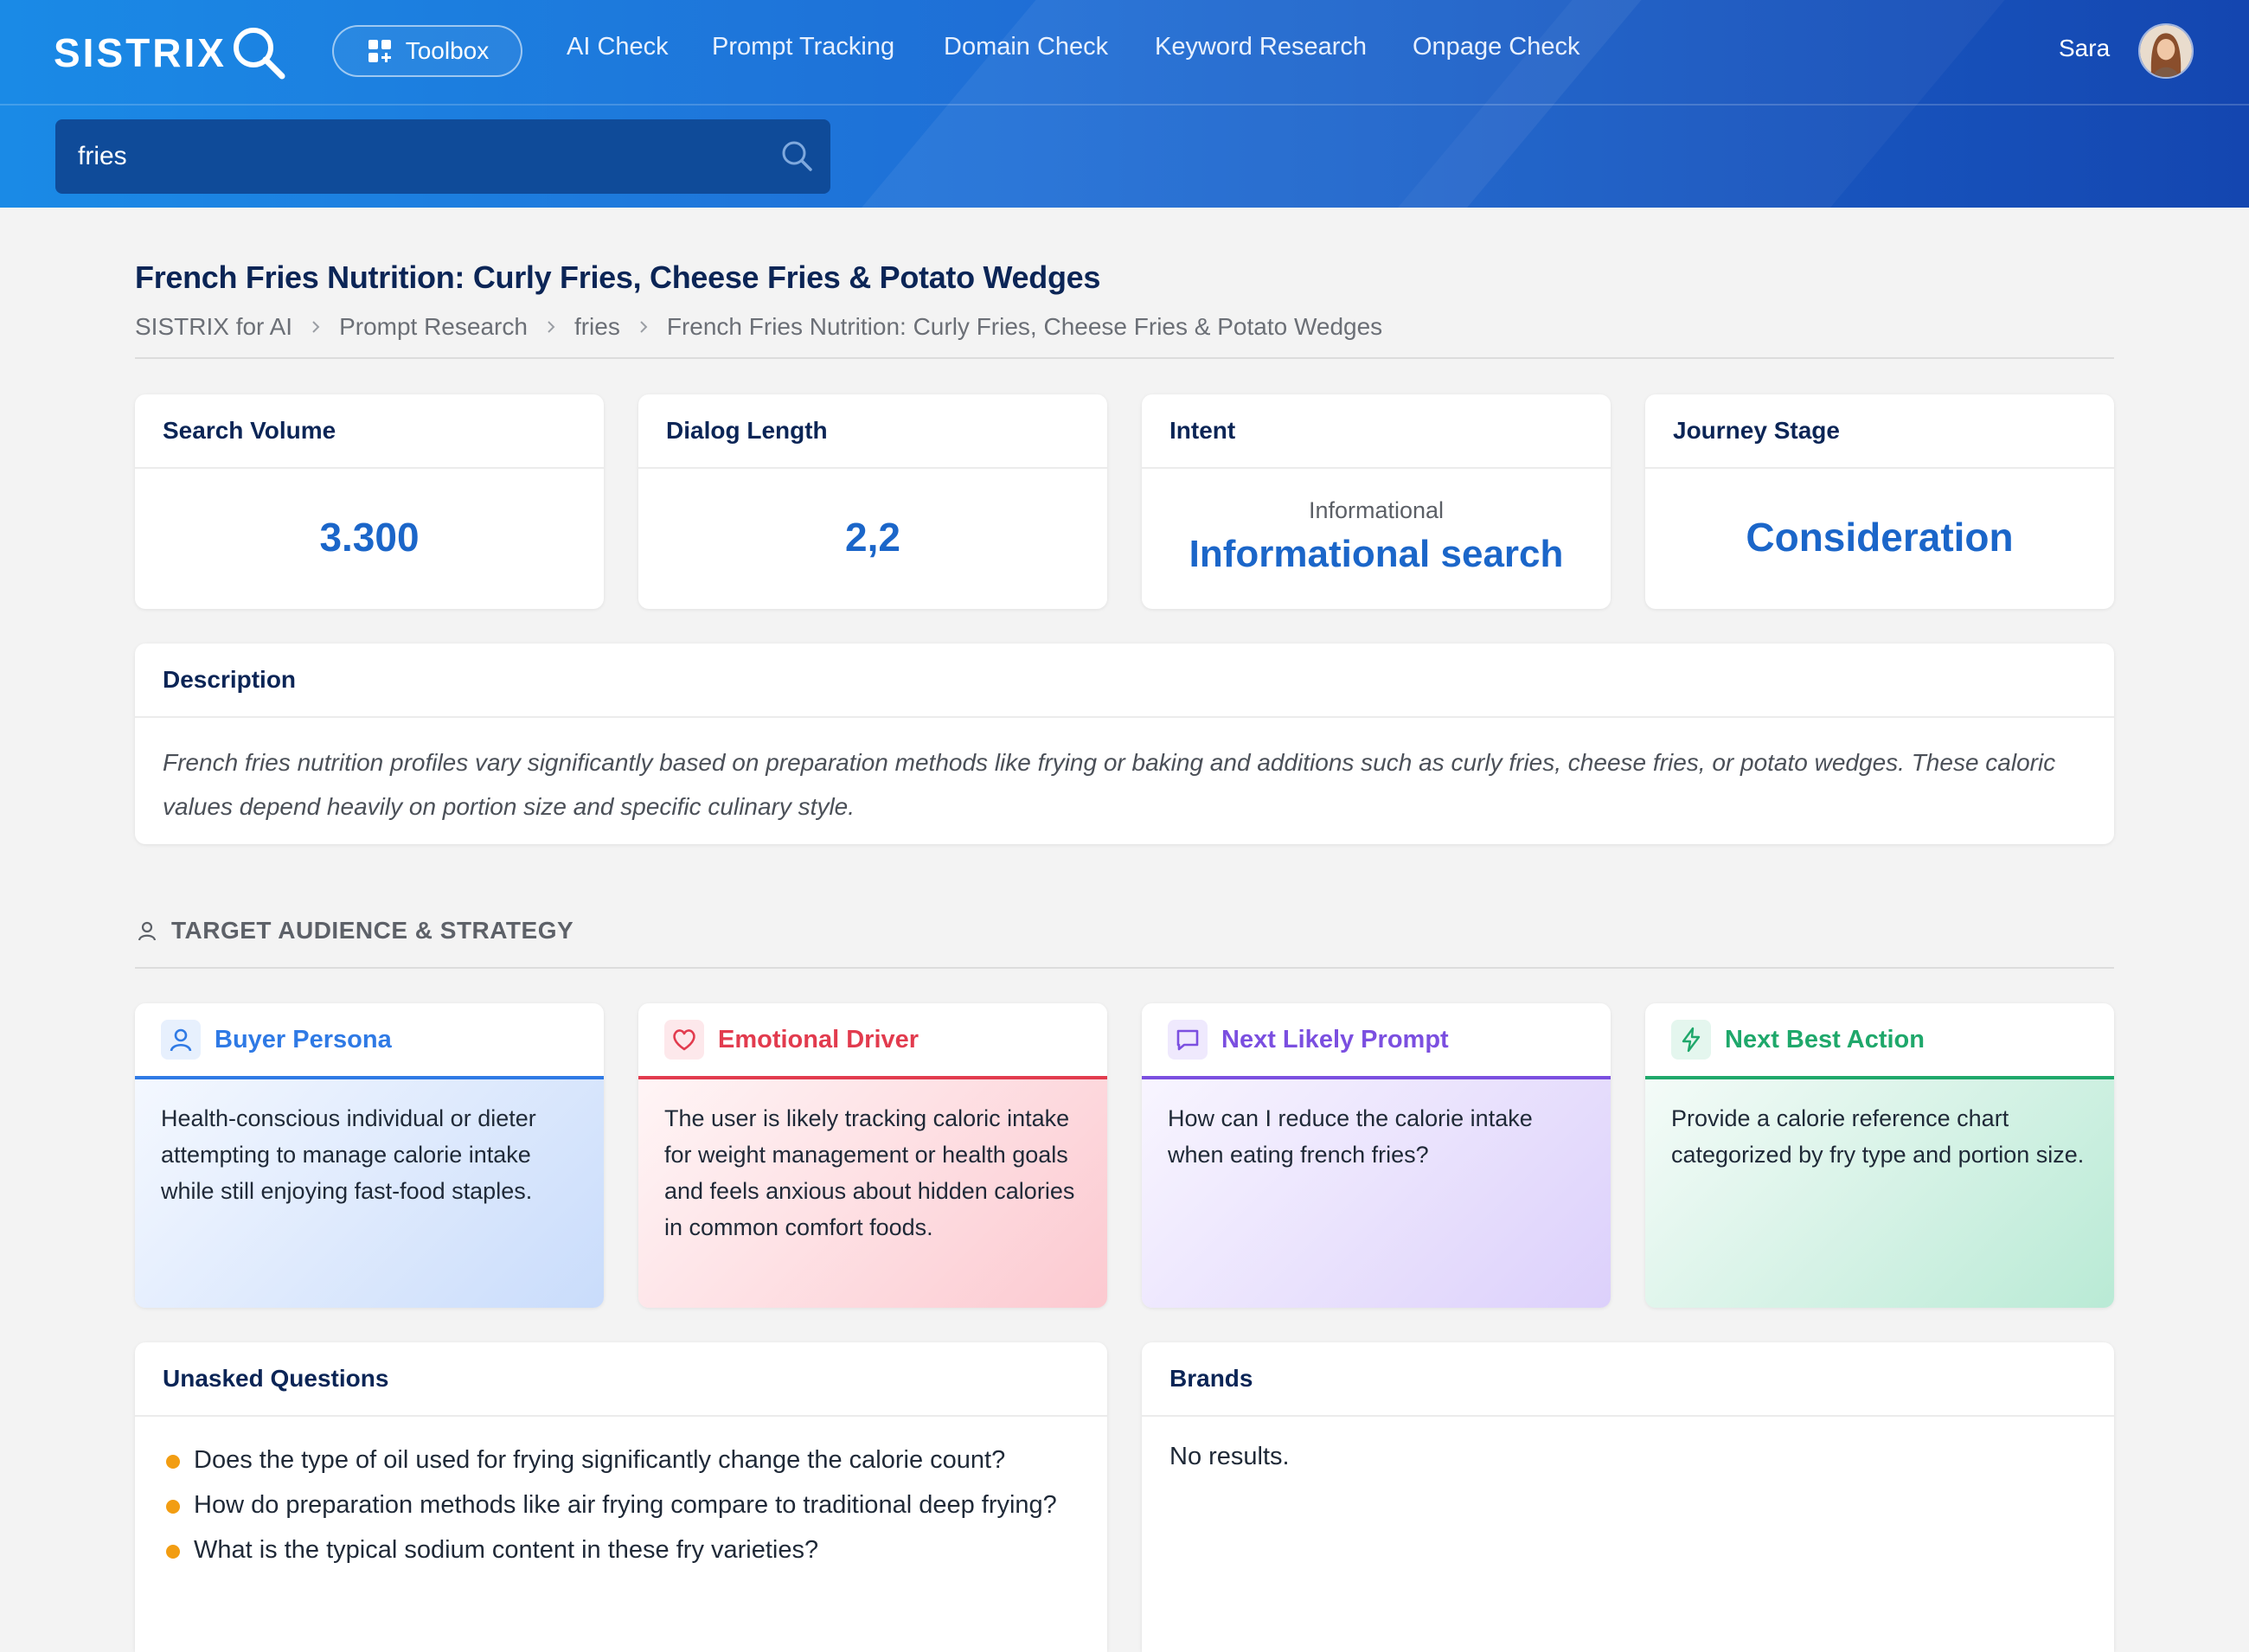 This screenshot has width=2249, height=1652. Describe the element at coordinates (1335, 1039) in the screenshot. I see `card-title: Next Likely Prompt` at that location.